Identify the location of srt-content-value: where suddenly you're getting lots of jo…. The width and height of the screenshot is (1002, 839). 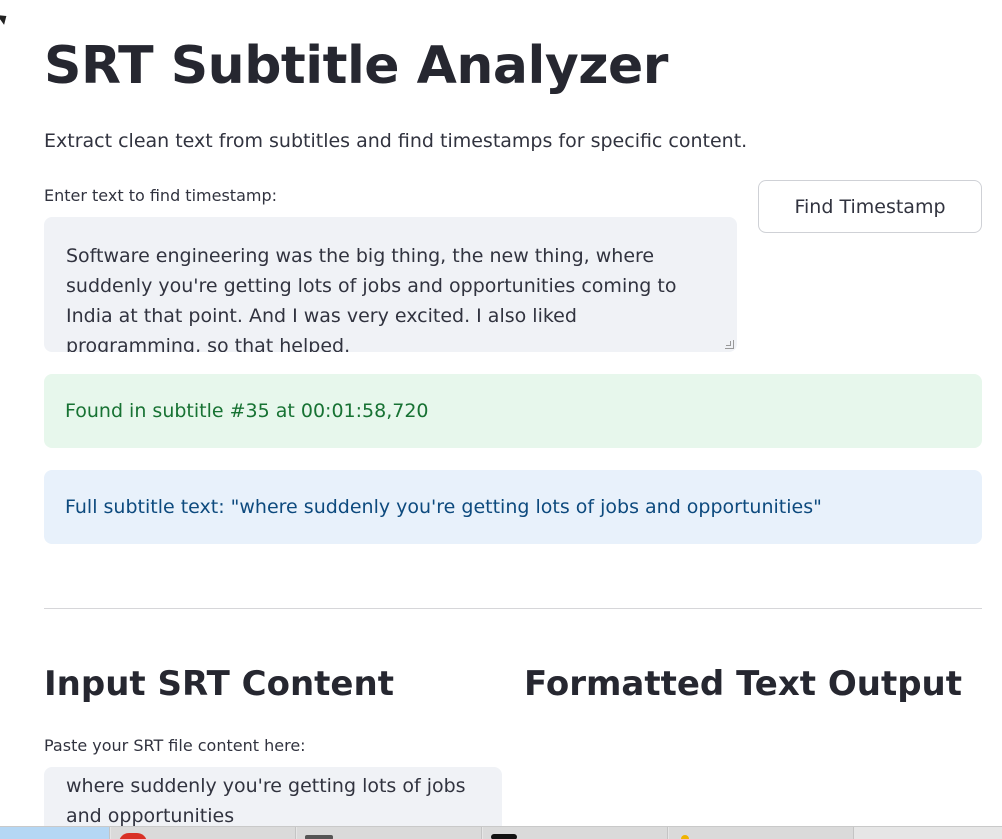
(266, 801).